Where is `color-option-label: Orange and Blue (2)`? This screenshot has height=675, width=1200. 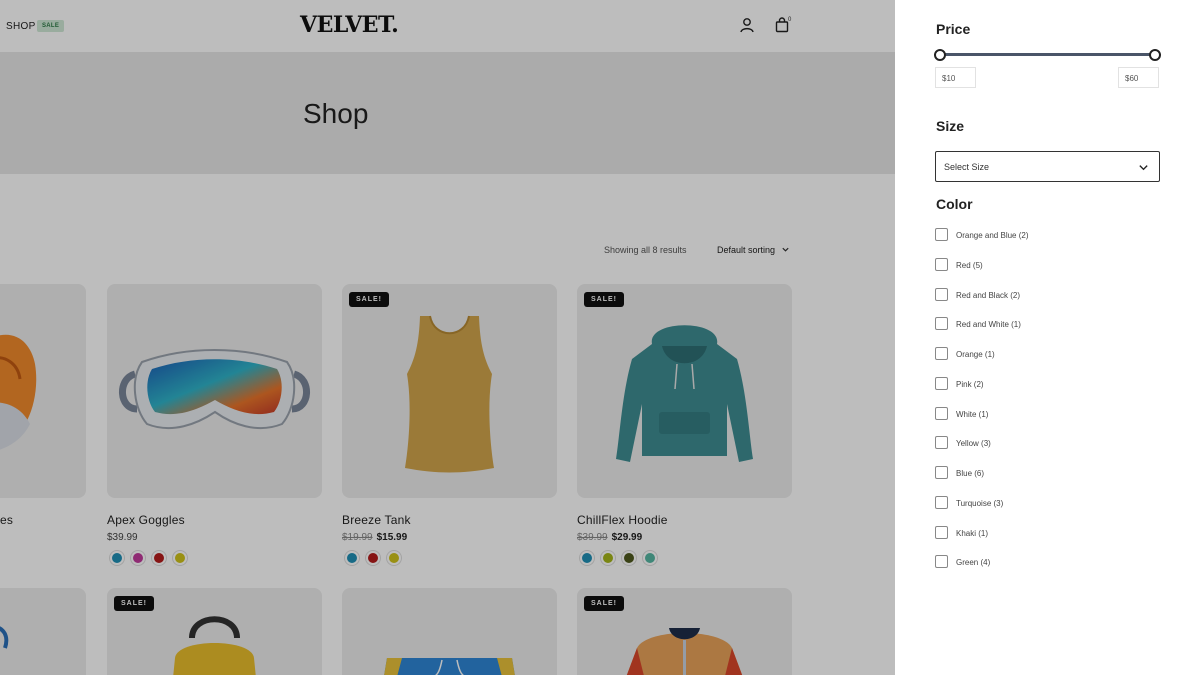
color-option-label: Orange and Blue (2) is located at coordinates (992, 235).